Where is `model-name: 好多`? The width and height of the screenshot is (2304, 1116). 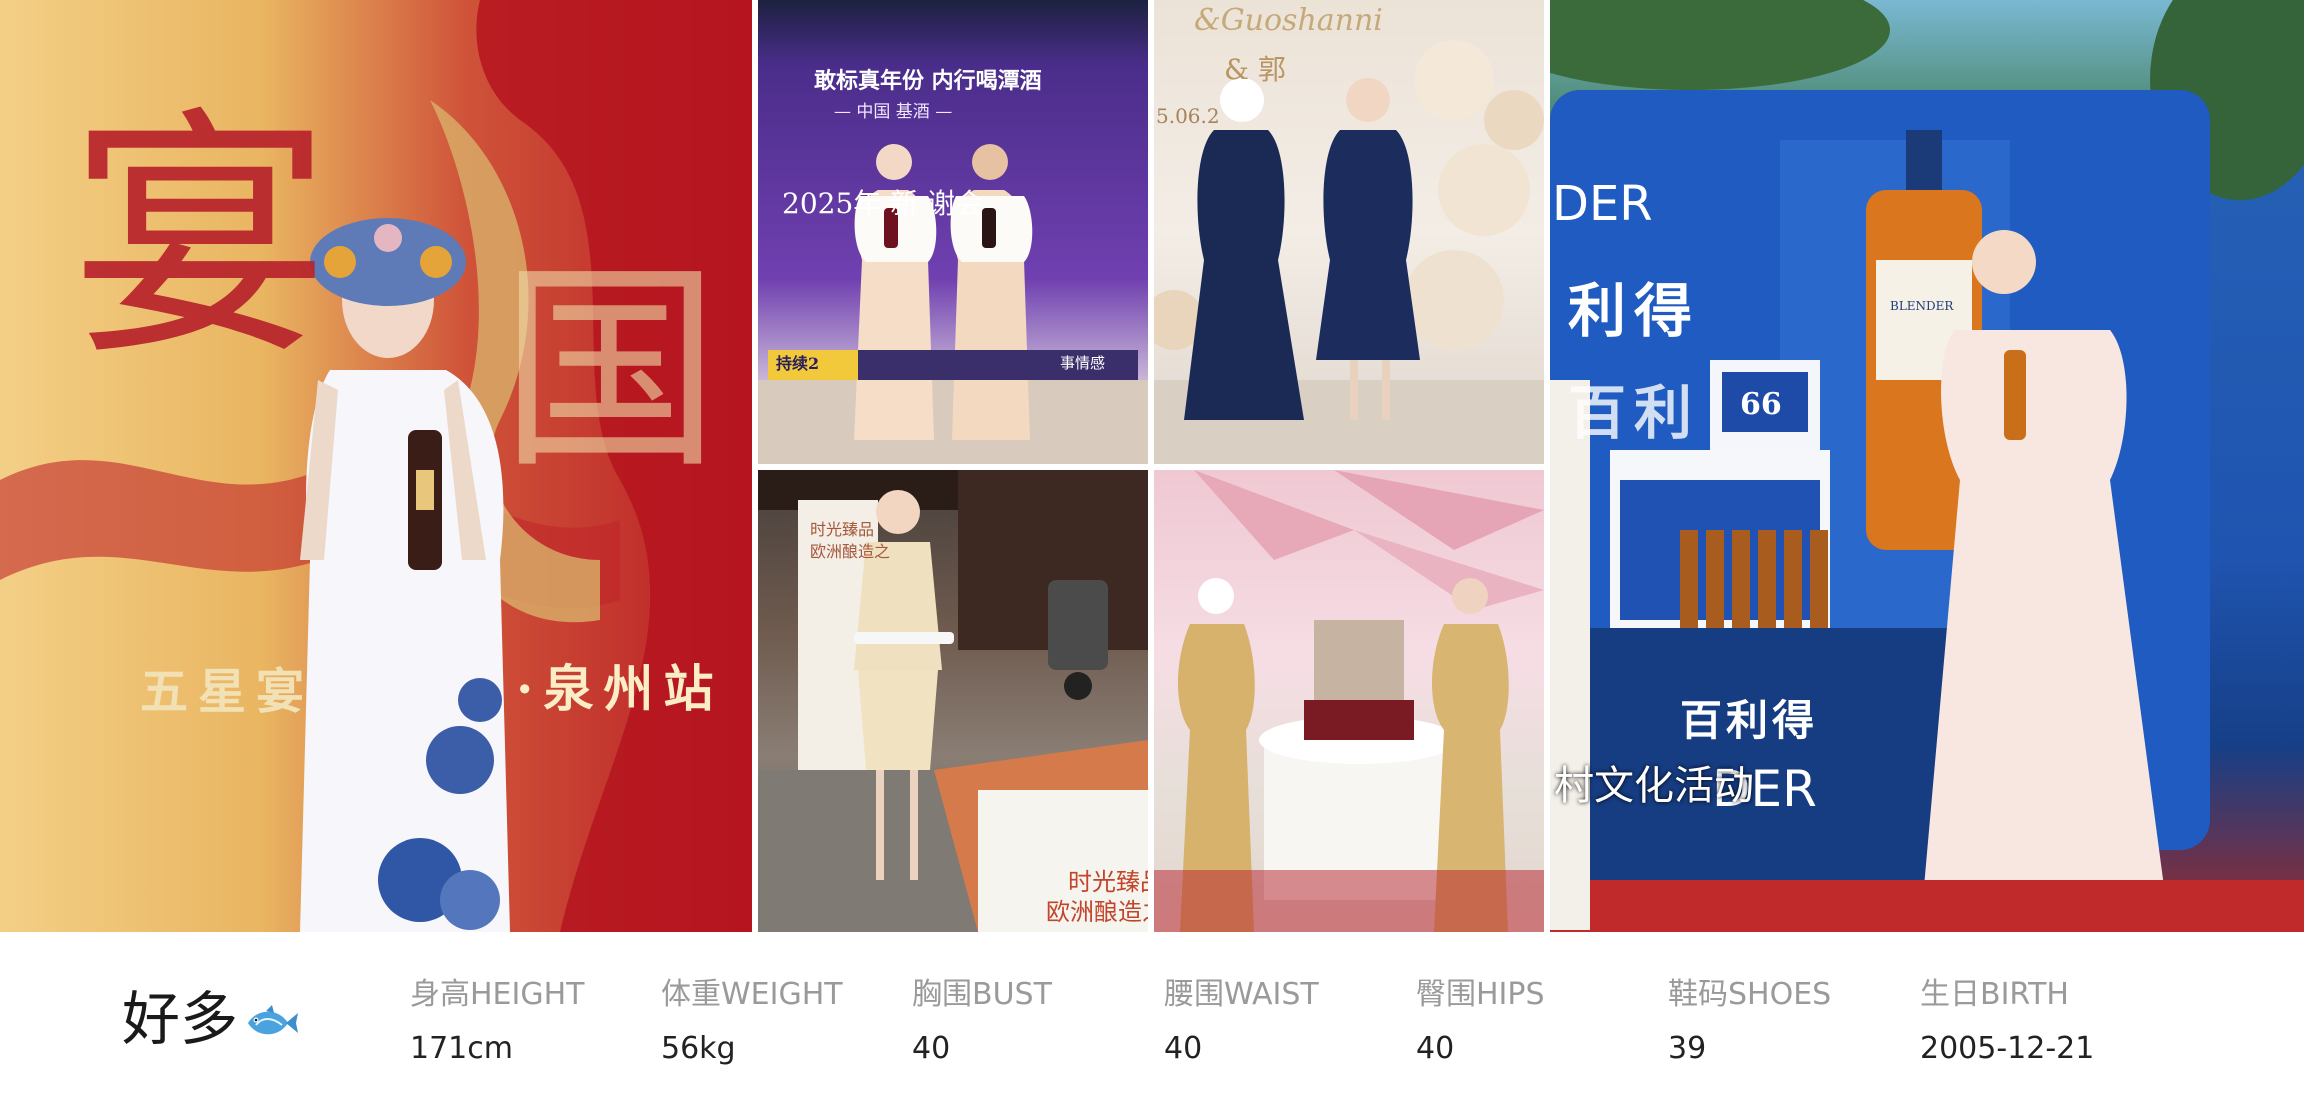 model-name: 好多 is located at coordinates (180, 1019).